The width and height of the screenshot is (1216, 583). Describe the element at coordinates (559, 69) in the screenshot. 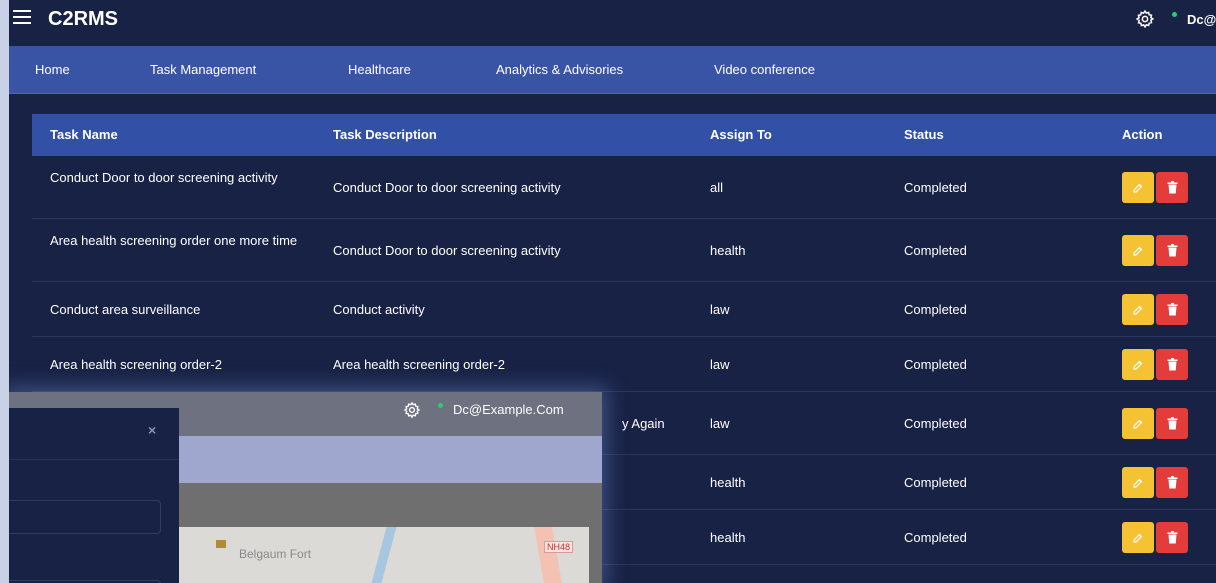

I see `nav-analytics-advisories: Analytics & Advisories` at that location.